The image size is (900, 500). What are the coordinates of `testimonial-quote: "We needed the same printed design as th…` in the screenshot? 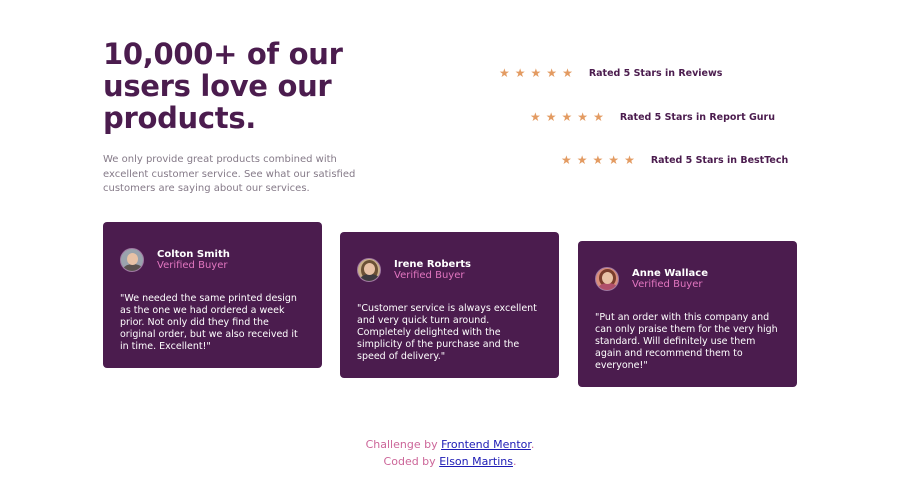 It's located at (209, 322).